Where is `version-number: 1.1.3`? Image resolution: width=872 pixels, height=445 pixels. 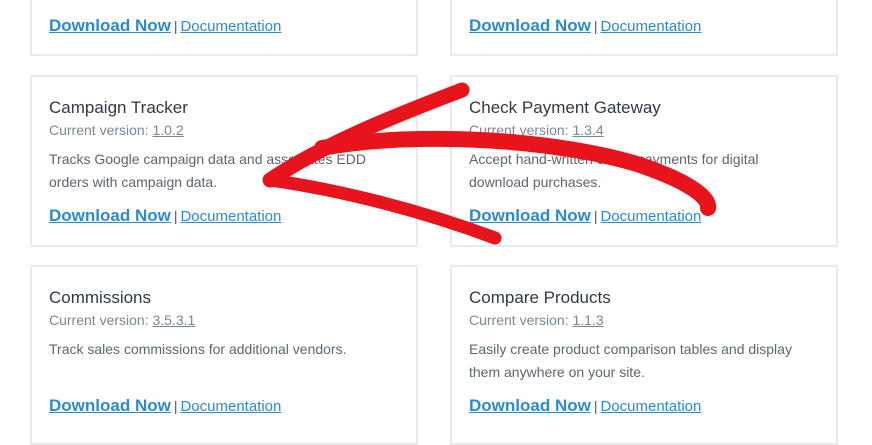 version-number: 1.1.3 is located at coordinates (588, 320).